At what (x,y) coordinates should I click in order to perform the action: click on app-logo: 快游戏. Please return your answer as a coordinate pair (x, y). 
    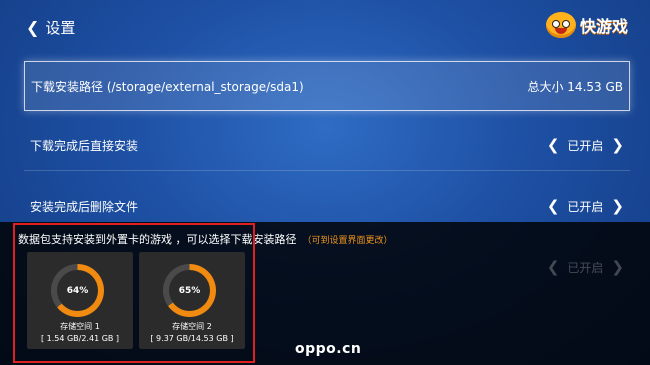
    Looking at the image, I should click on (586, 25).